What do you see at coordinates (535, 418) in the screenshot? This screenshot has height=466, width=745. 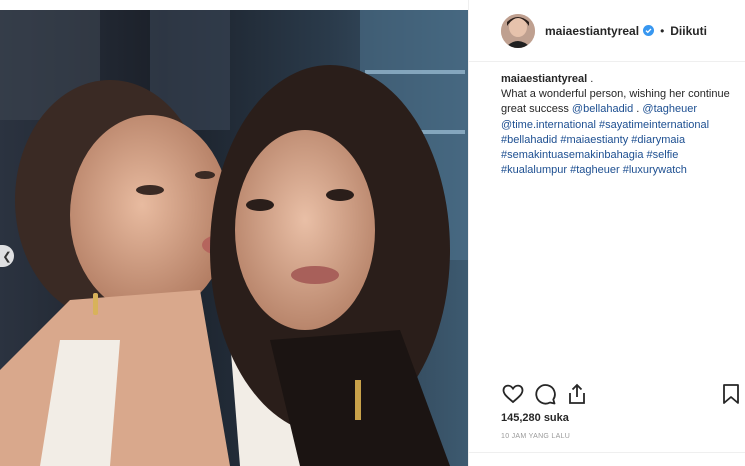 I see `likes-count: 145,280 suka` at bounding box center [535, 418].